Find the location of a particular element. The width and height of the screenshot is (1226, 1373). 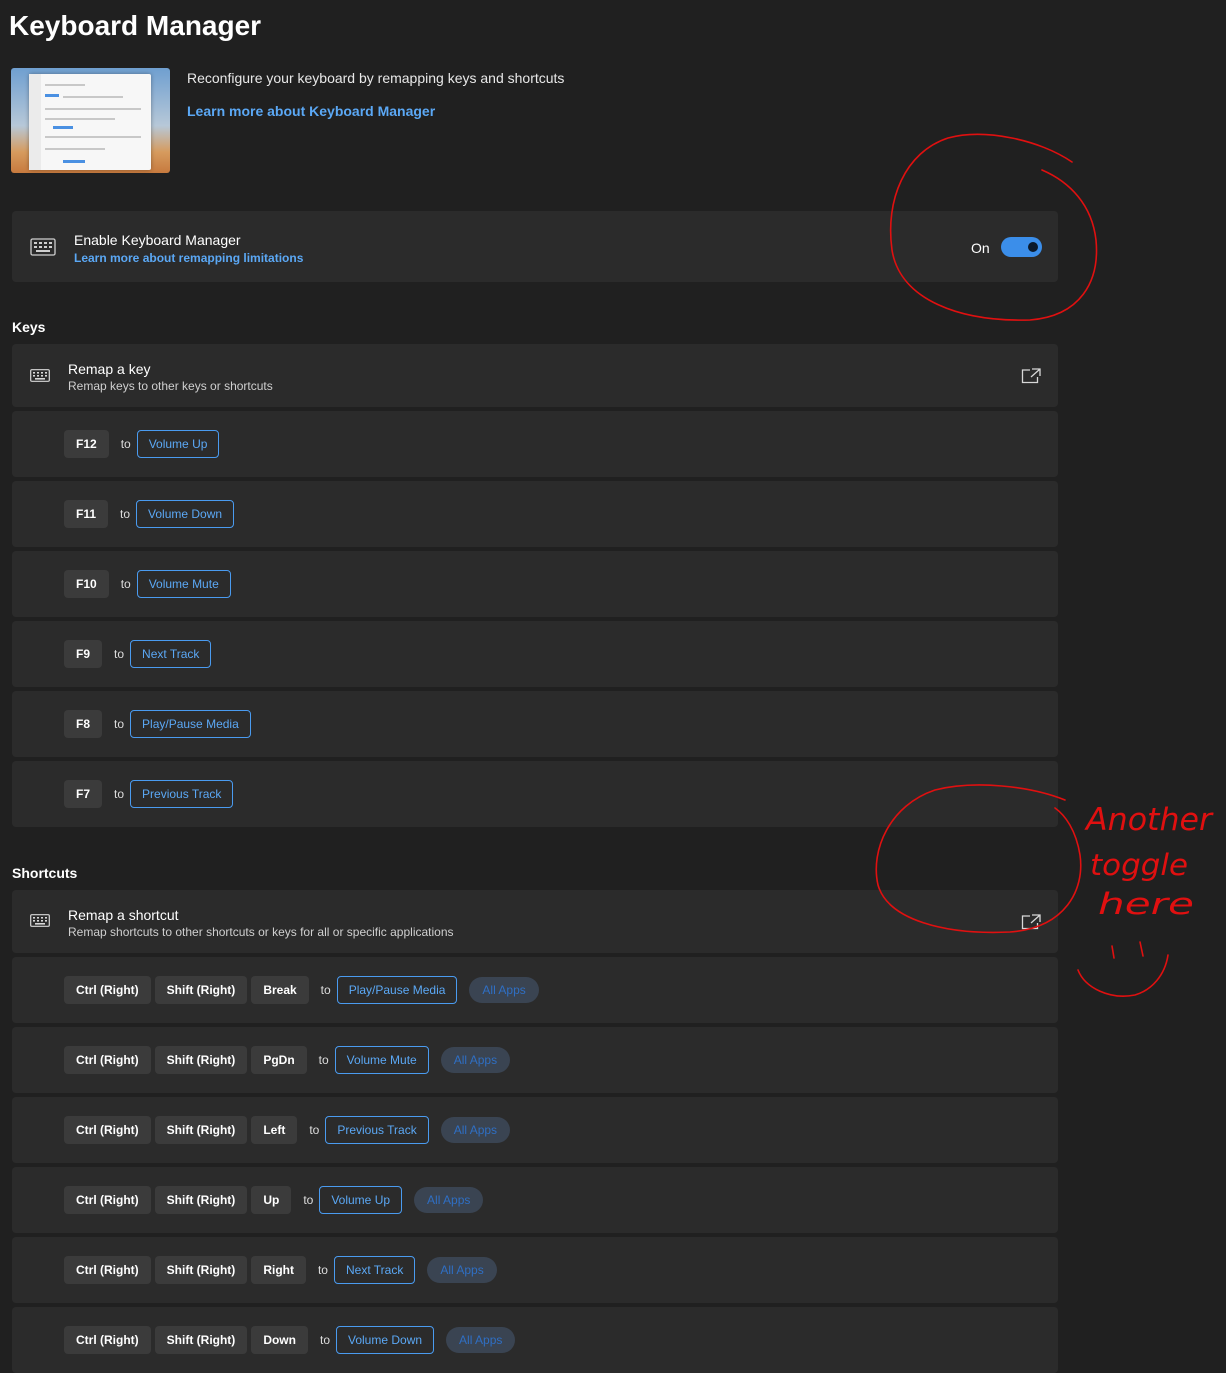

source-key: F11 is located at coordinates (86, 514).